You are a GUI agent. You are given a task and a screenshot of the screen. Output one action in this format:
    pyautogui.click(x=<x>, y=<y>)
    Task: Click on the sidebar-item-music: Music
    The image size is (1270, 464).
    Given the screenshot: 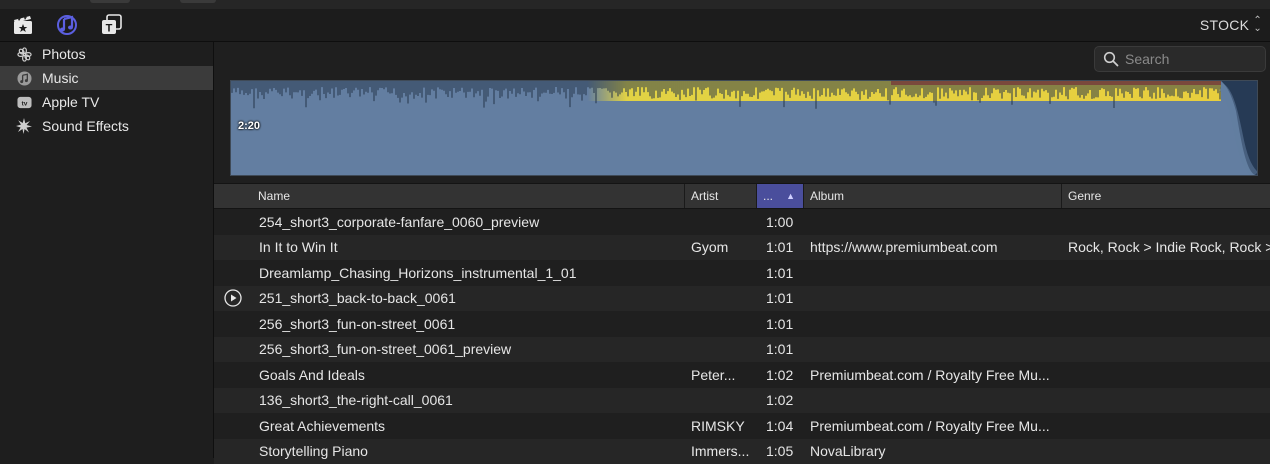 What is the action you would take?
    pyautogui.click(x=106, y=78)
    